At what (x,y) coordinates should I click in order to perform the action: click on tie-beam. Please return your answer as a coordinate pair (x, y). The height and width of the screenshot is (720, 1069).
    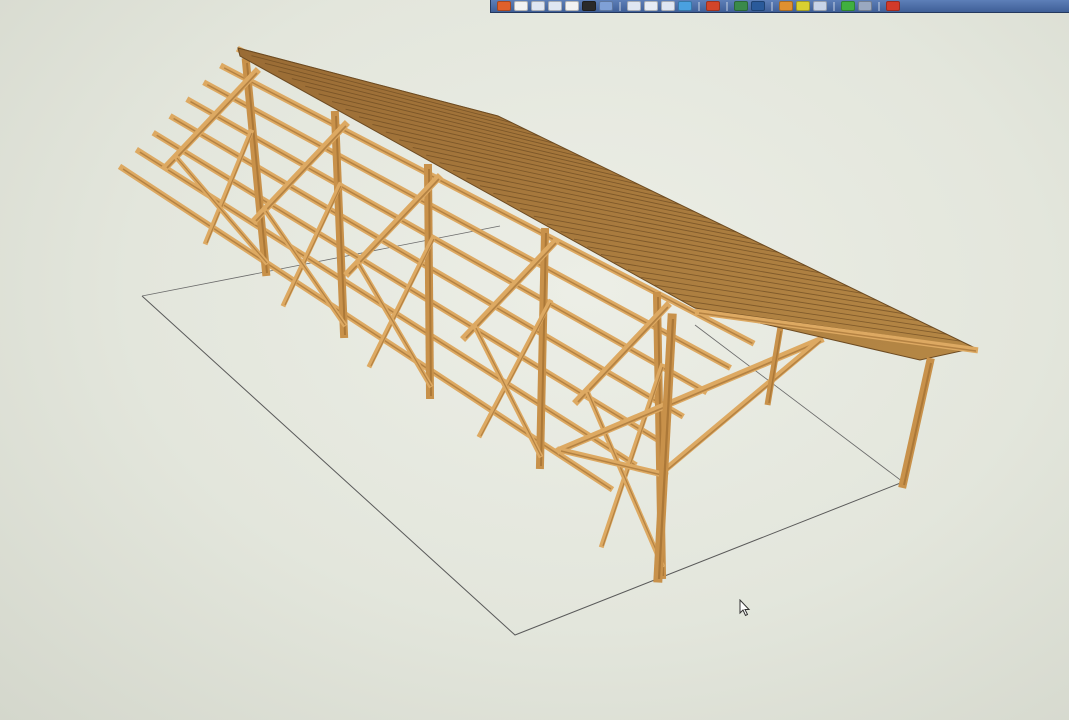
    Looking at the image, I should click on (690, 395).